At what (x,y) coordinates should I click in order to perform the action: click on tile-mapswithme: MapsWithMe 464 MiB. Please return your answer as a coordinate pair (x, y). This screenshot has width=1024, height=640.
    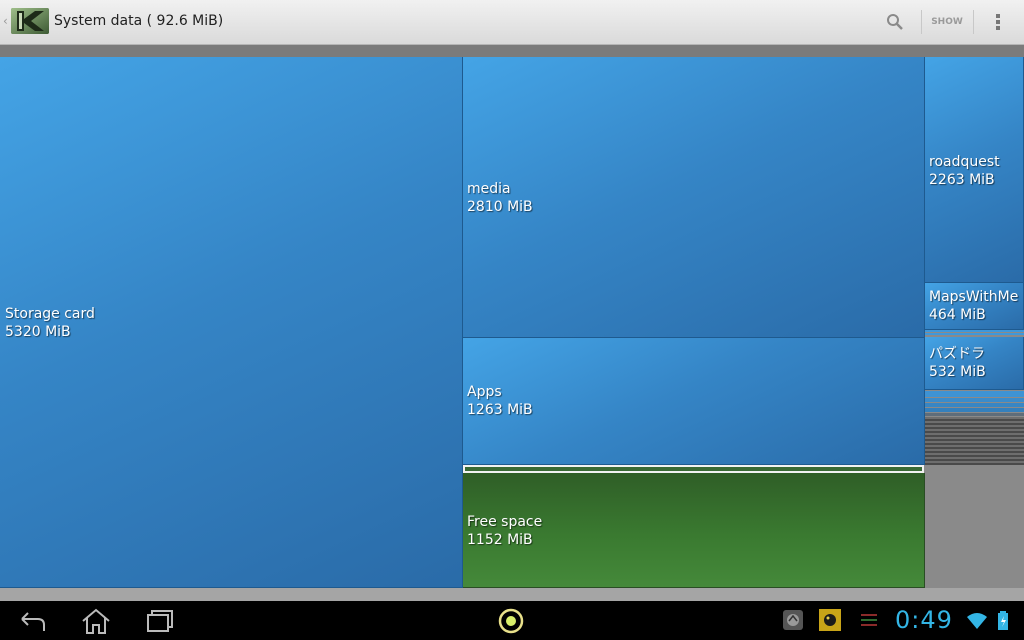
    Looking at the image, I should click on (974, 306).